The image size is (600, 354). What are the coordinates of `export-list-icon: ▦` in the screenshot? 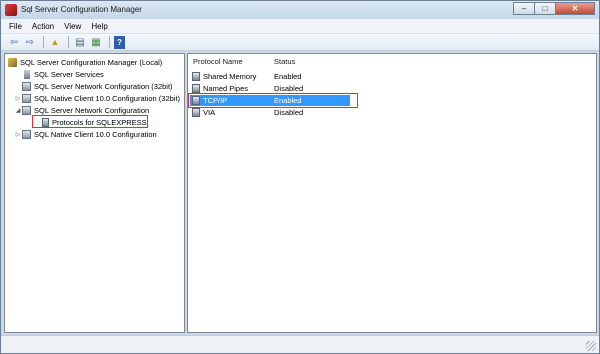 It's located at (96, 42).